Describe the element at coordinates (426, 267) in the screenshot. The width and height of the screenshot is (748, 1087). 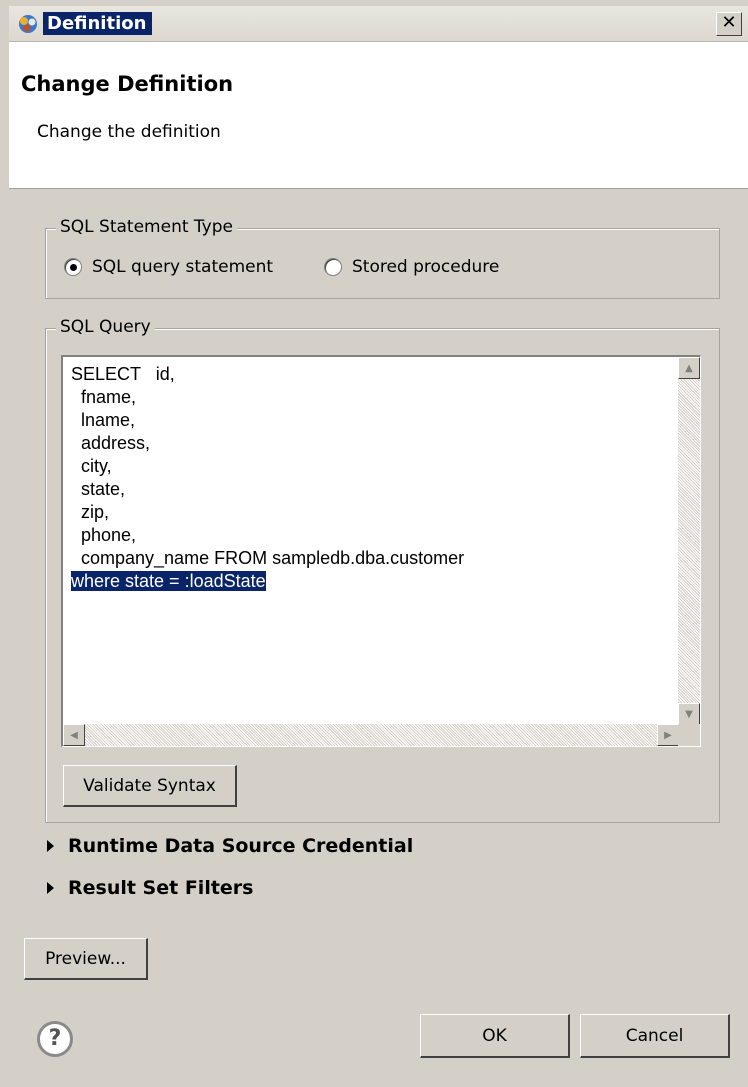
I see `radio-stored-procedure-label: Stored procedure` at that location.